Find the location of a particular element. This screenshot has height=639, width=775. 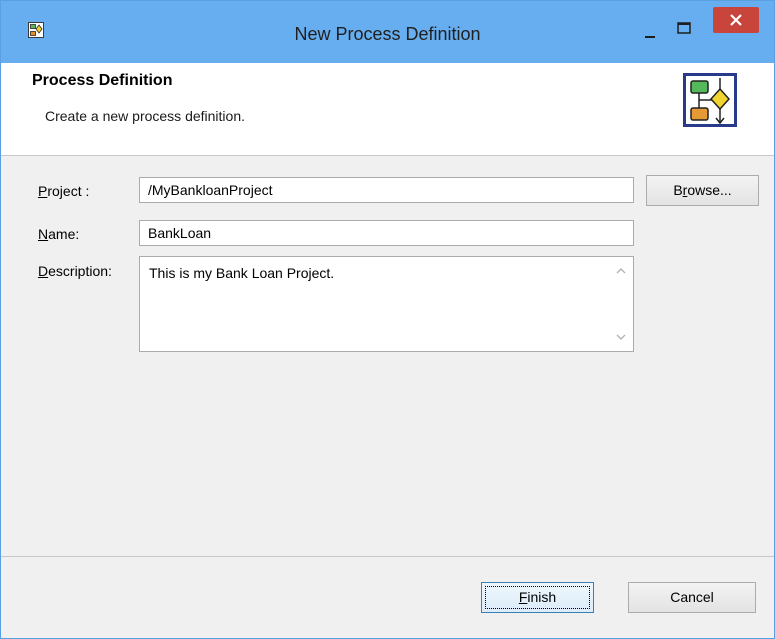

maximize-icon is located at coordinates (684, 30).